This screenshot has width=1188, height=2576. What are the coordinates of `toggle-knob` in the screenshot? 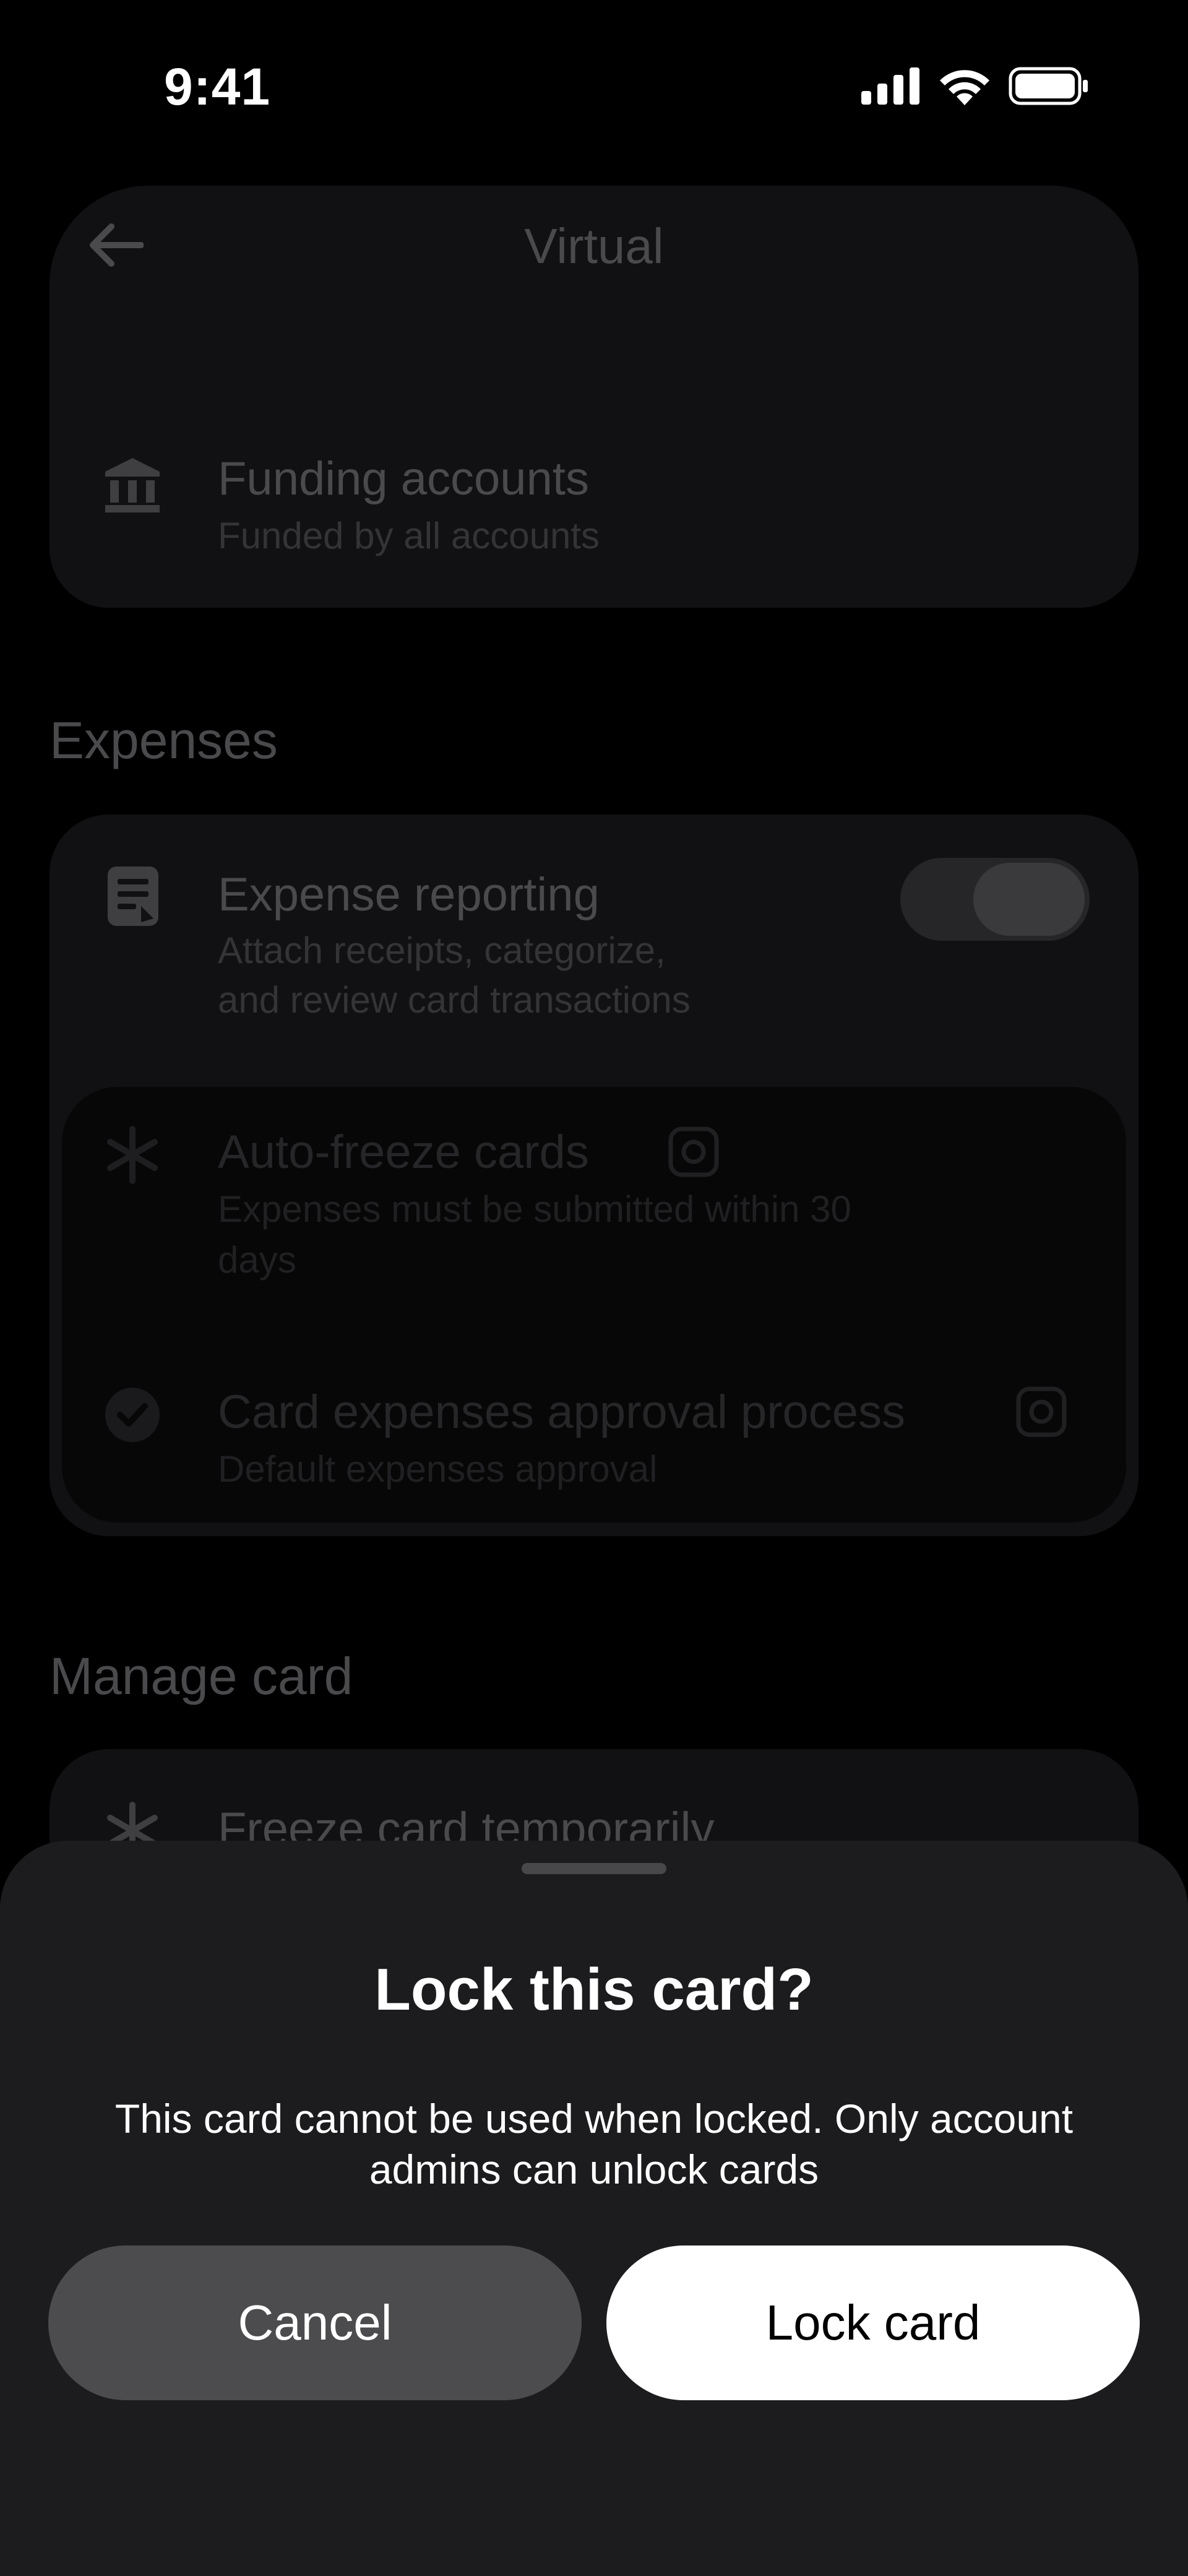 It's located at (1029, 899).